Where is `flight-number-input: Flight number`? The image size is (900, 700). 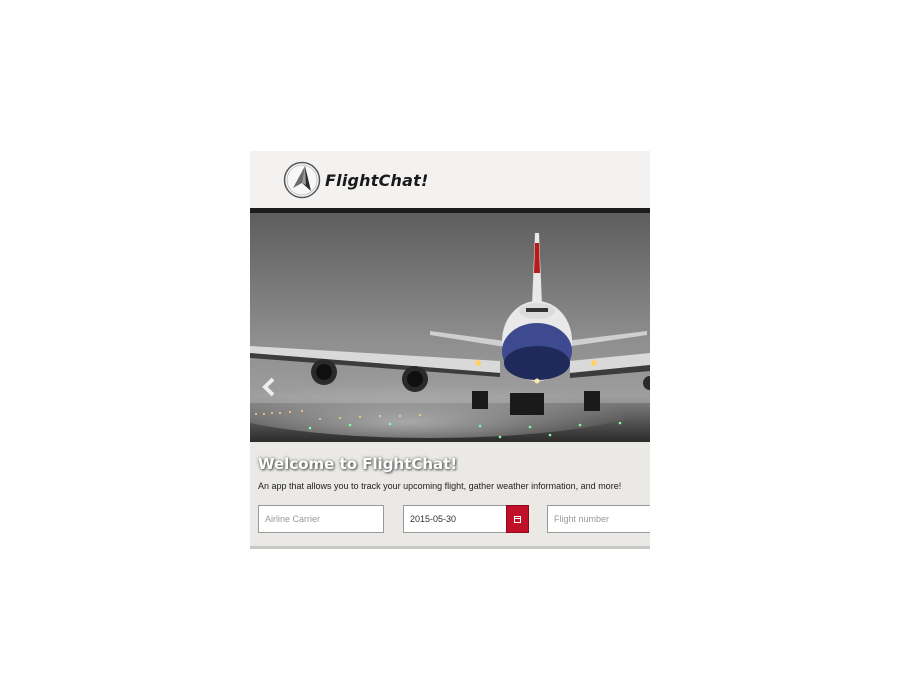 flight-number-input: Flight number is located at coordinates (598, 519).